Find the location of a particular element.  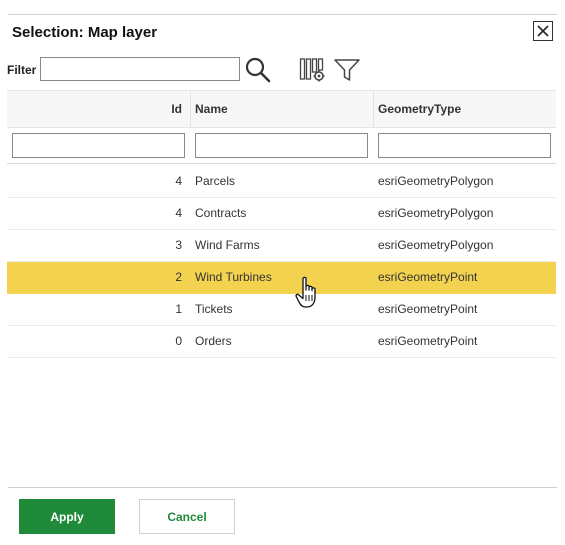

funnel-icon is located at coordinates (347, 70).